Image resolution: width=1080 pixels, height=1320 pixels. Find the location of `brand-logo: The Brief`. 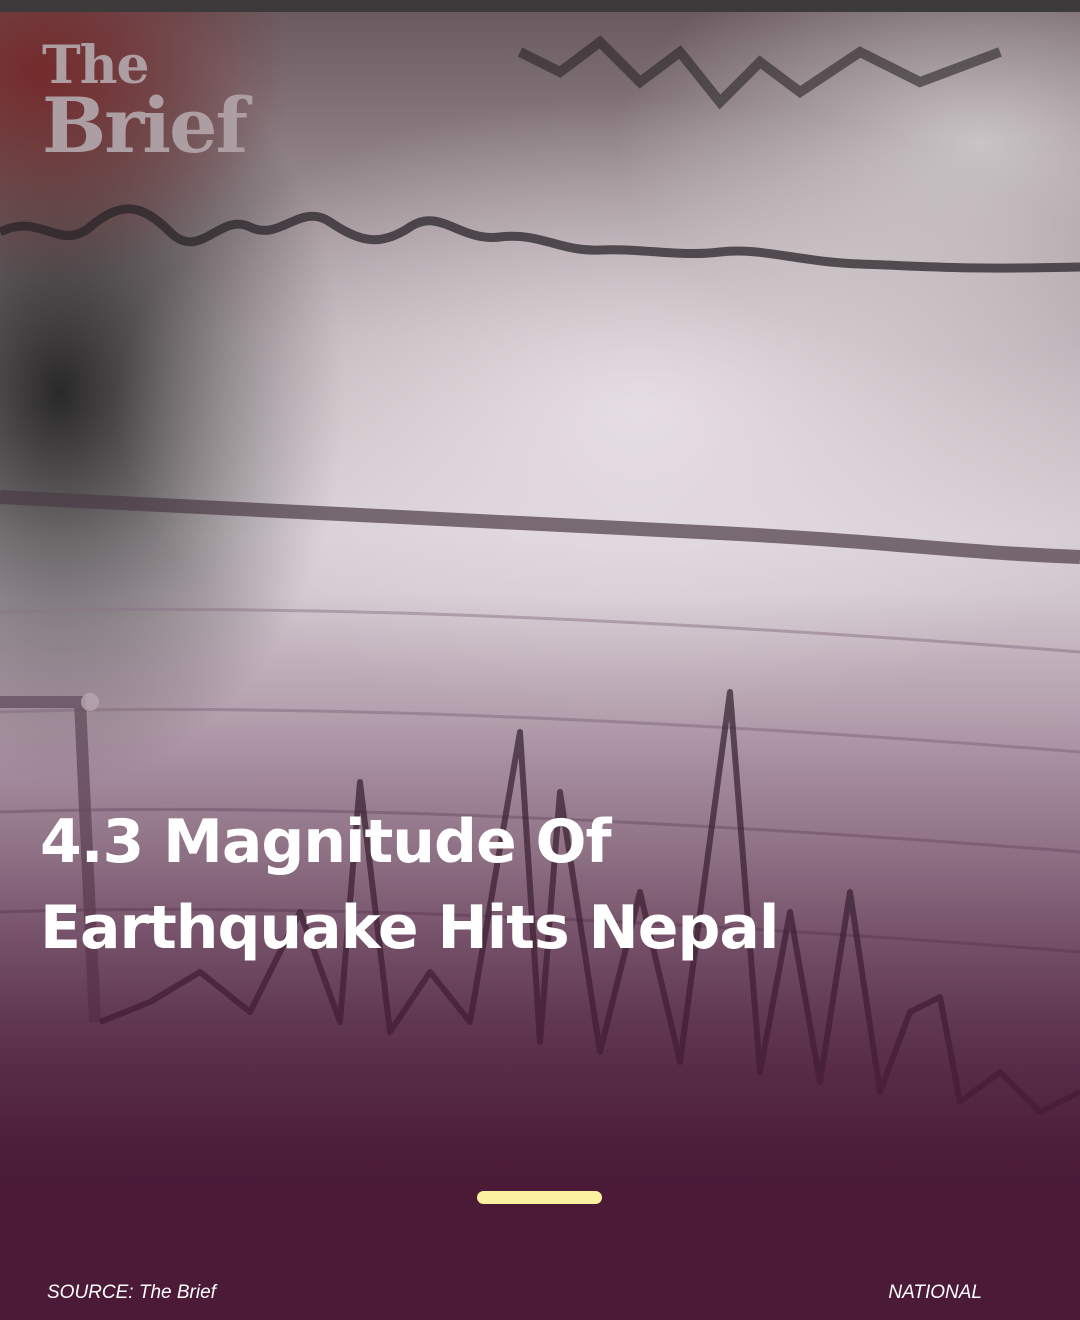

brand-logo: The Brief is located at coordinates (145, 105).